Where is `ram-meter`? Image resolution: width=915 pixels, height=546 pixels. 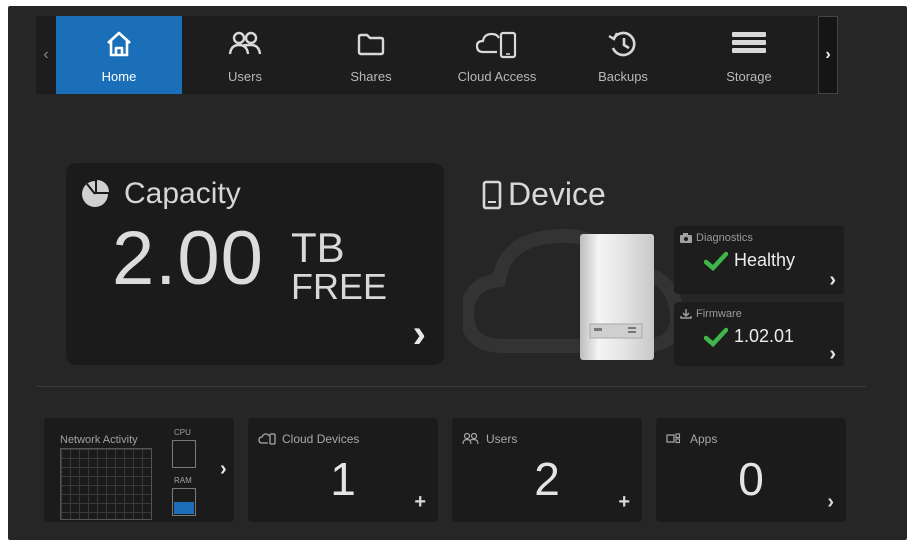
ram-meter is located at coordinates (184, 502).